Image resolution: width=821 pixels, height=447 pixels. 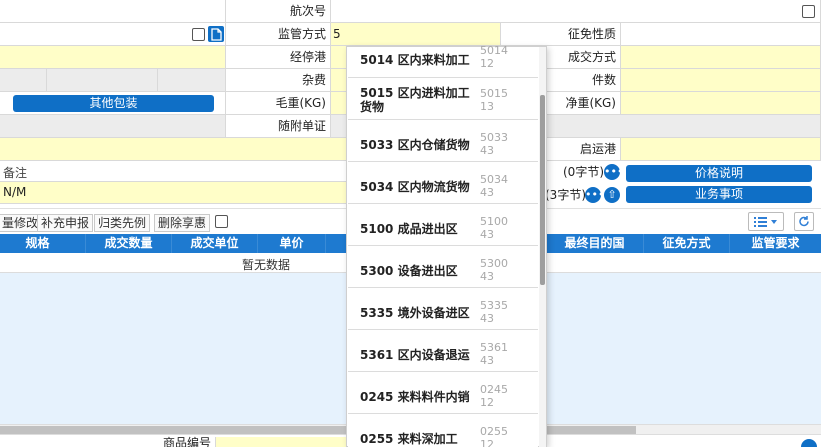 What do you see at coordinates (409, 229) in the screenshot?
I see `option-name: 5100 成品进出区` at bounding box center [409, 229].